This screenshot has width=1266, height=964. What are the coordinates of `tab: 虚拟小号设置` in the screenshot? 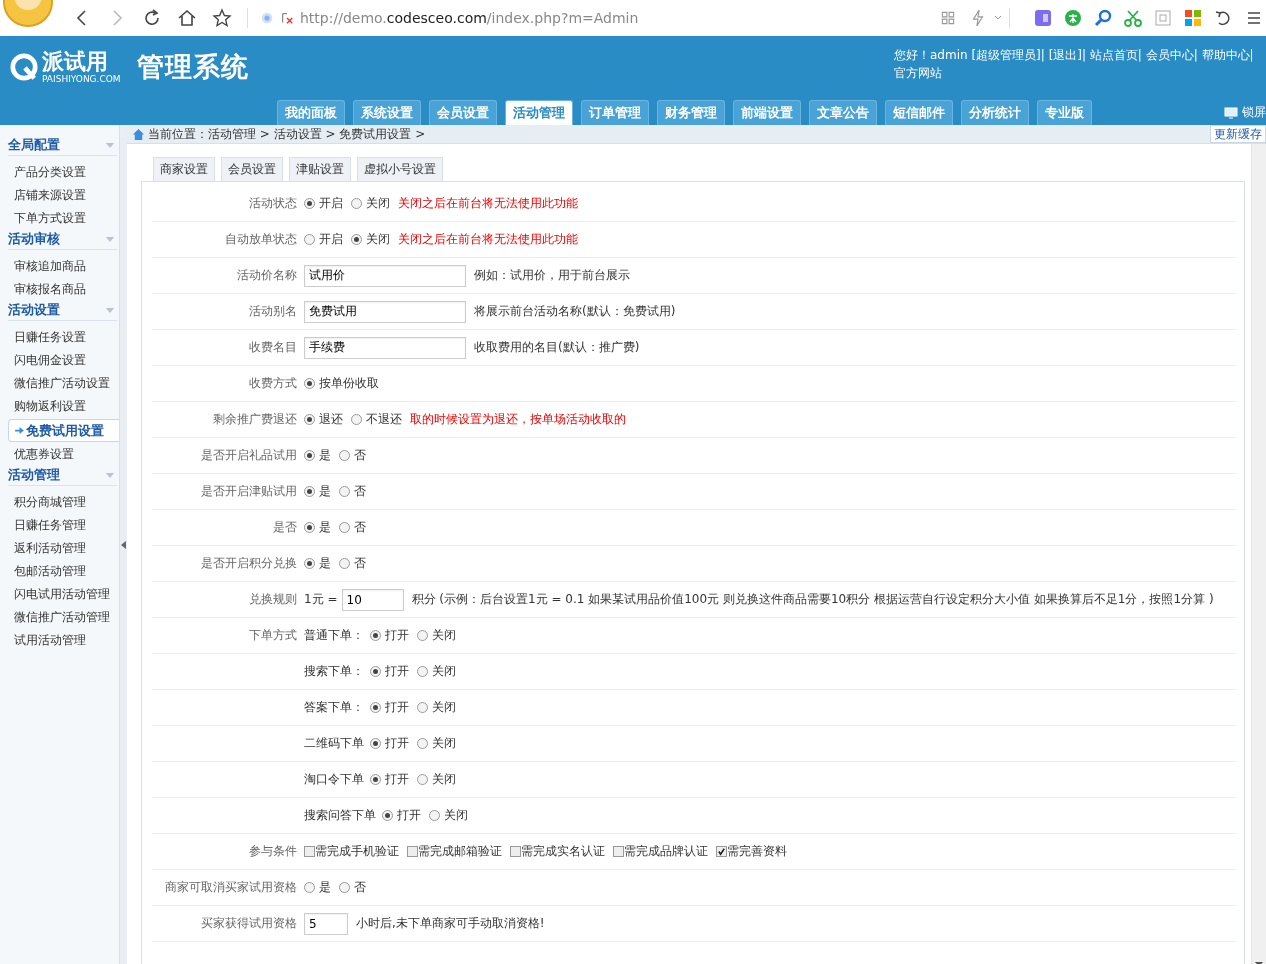 It's located at (400, 169).